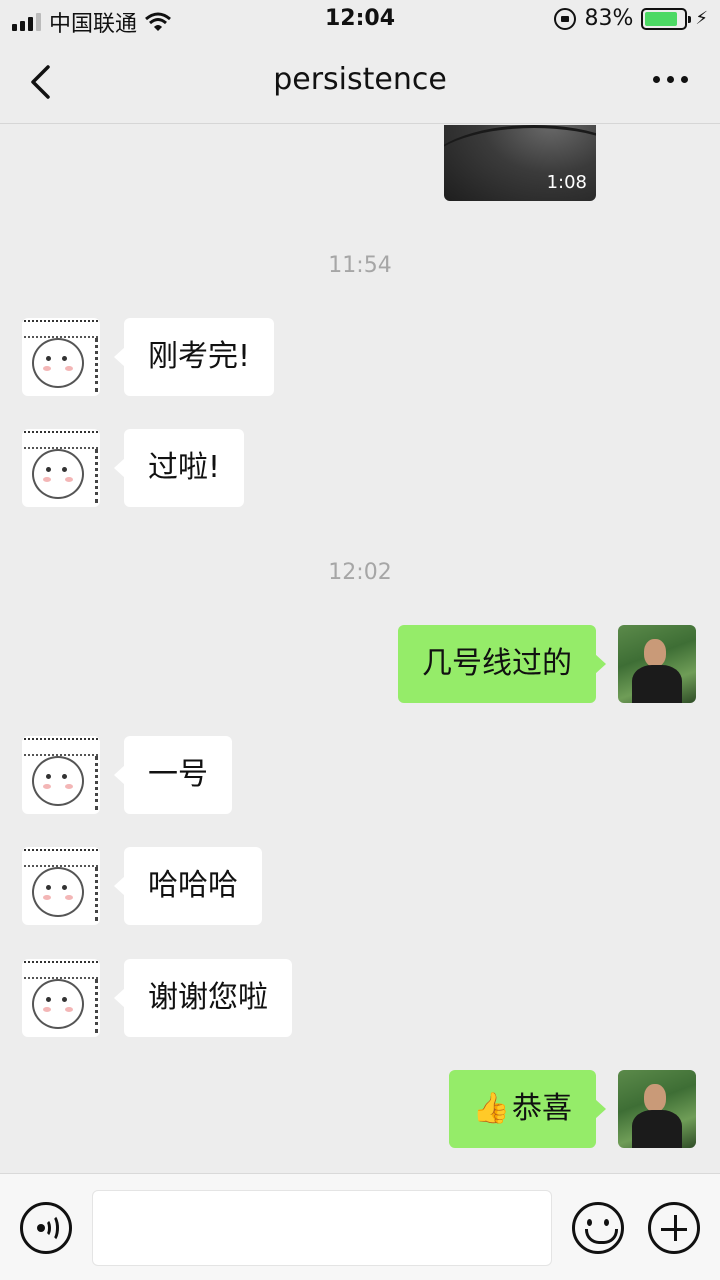  Describe the element at coordinates (179, 468) in the screenshot. I see `message-bubble: 过啦!` at that location.